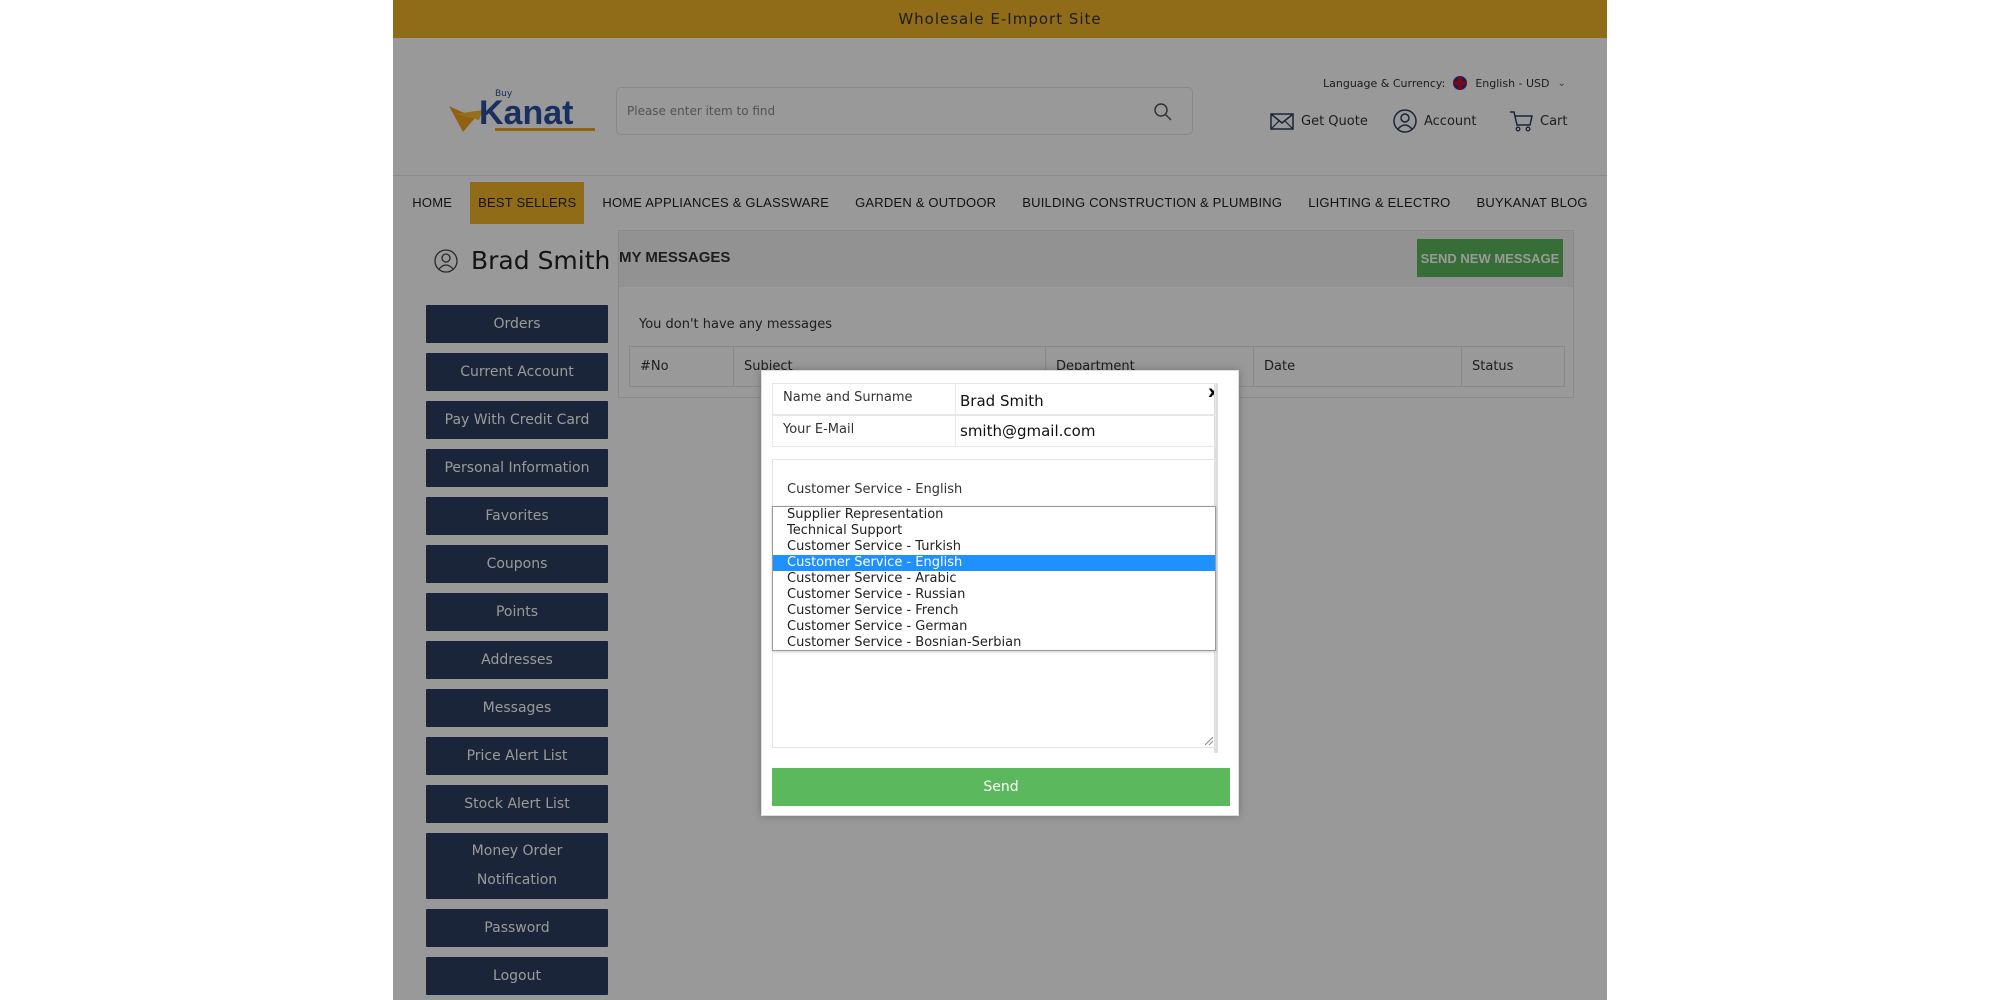 Image resolution: width=2000 pixels, height=1000 pixels. Describe the element at coordinates (994, 595) in the screenshot. I see `dropdown-option: Customer Service - Russian` at that location.